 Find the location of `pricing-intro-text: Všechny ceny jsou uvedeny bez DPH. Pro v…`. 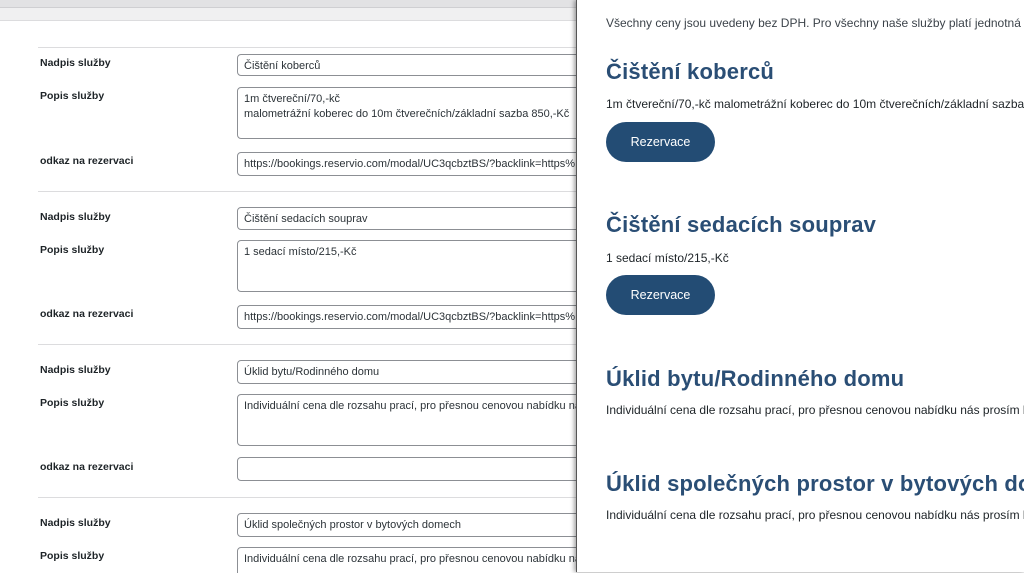

pricing-intro-text: Všechny ceny jsou uvedeny bez DPH. Pro v… is located at coordinates (815, 23).